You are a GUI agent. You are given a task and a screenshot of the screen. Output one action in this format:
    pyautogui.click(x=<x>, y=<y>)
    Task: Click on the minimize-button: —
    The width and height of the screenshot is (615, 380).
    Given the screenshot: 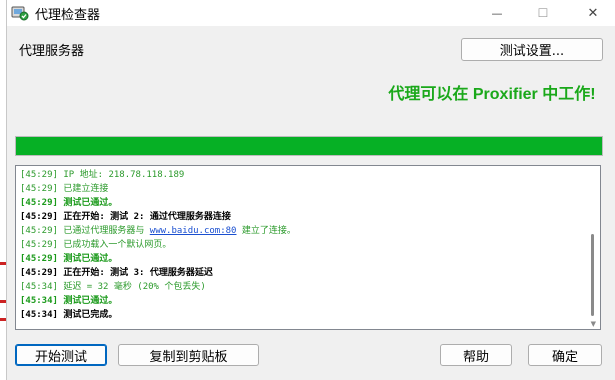 What is the action you would take?
    pyautogui.click(x=497, y=13)
    